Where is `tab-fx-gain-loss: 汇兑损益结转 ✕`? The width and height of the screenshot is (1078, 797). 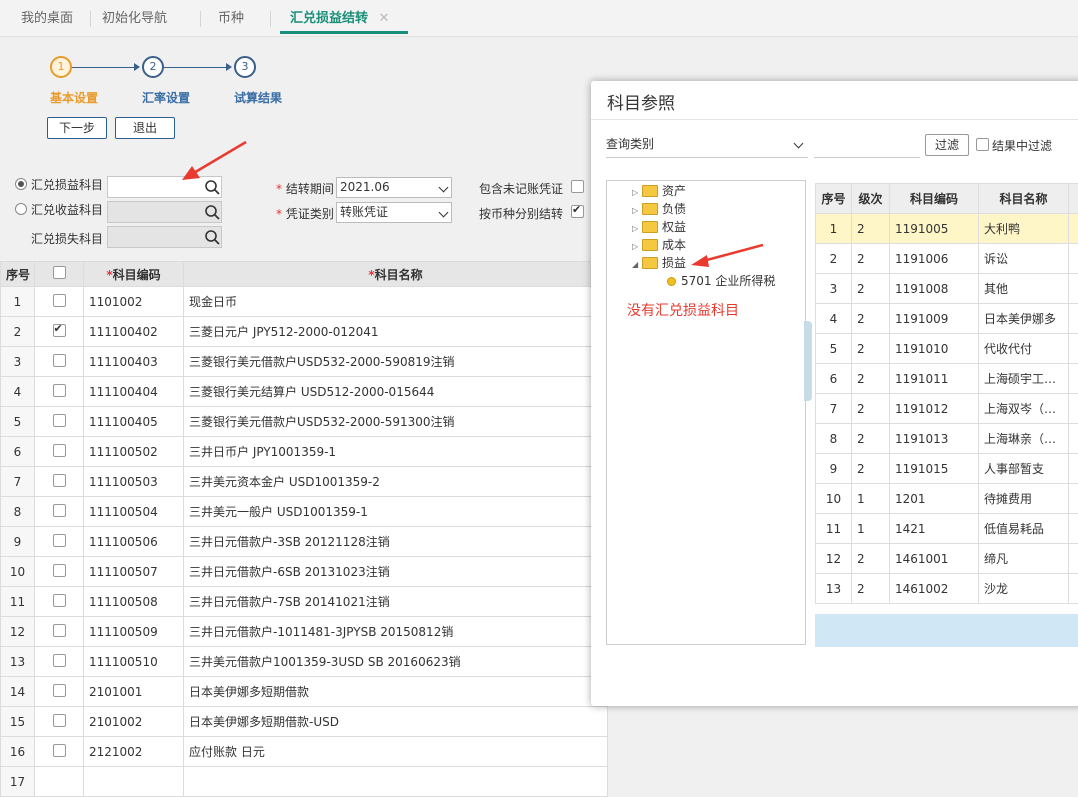
tab-fx-gain-loss: 汇兑损益结转 ✕ is located at coordinates (344, 17).